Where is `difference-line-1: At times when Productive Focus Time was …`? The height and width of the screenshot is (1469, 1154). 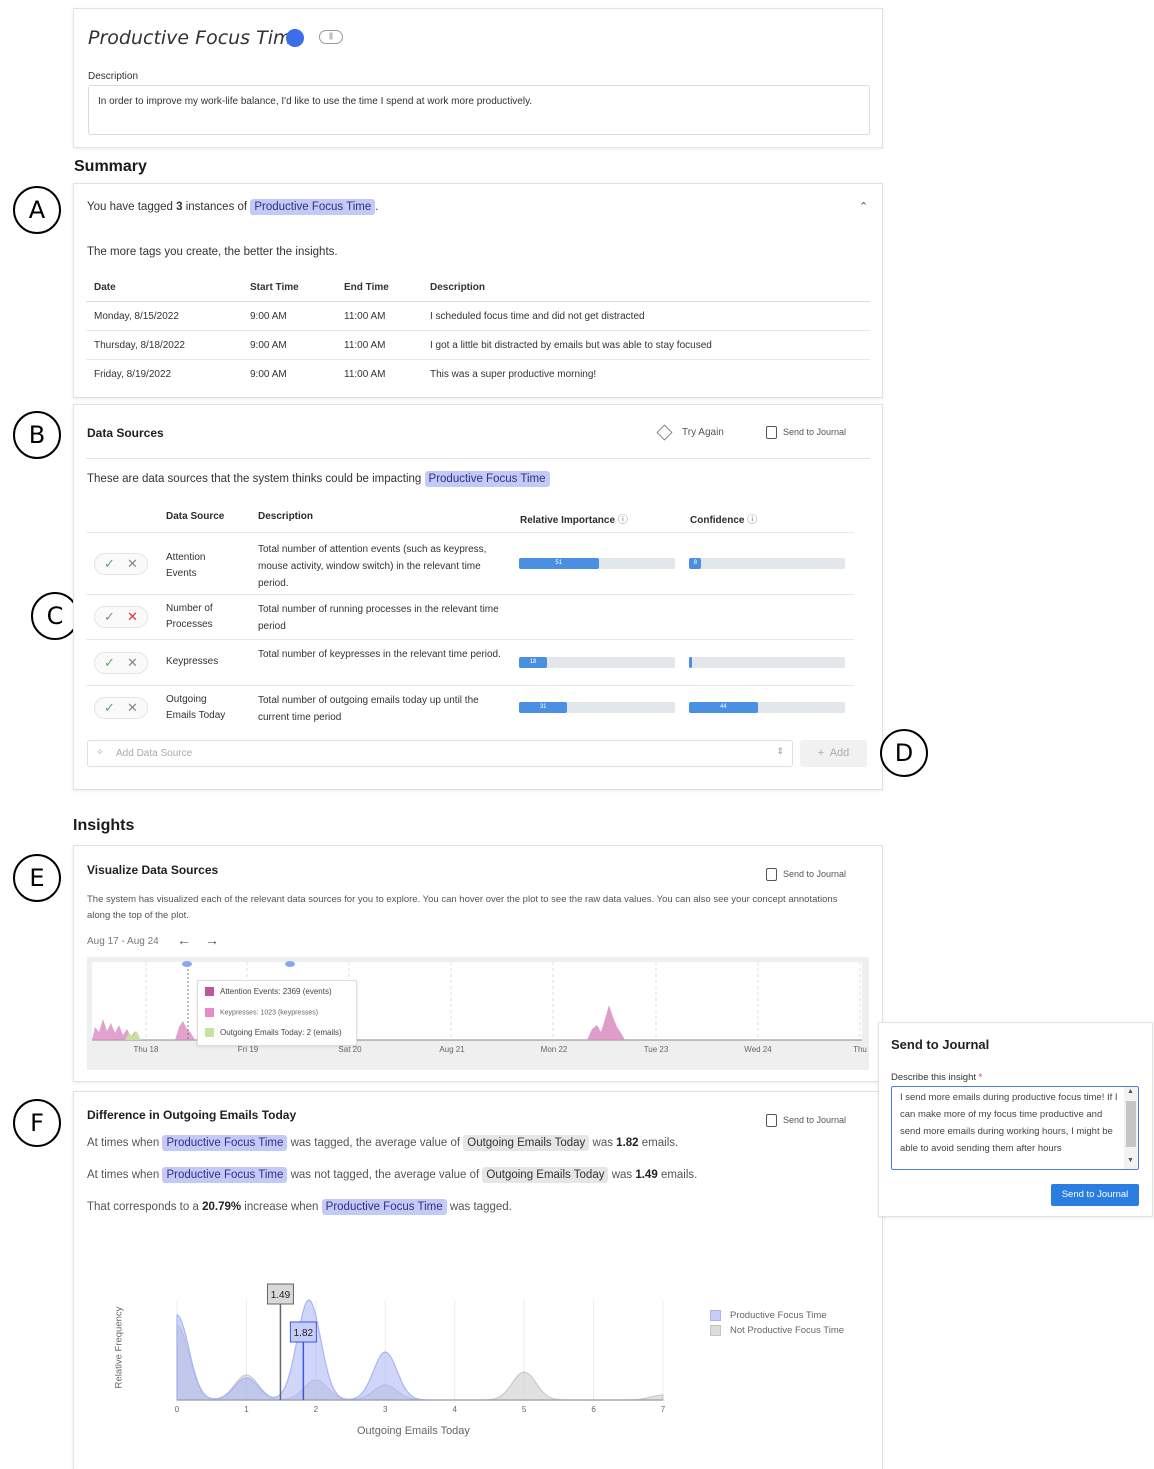 difference-line-1: At times when Productive Focus Time was … is located at coordinates (382, 1143).